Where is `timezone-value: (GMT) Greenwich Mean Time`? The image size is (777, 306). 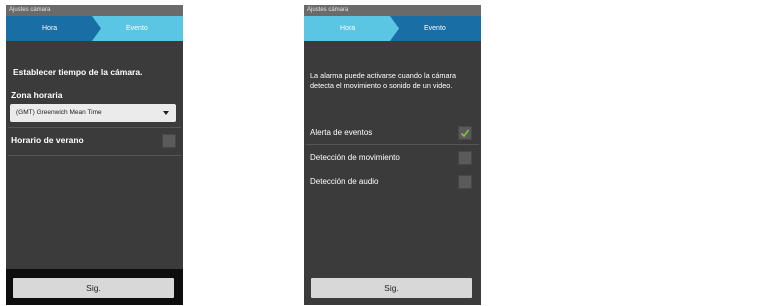 timezone-value: (GMT) Greenwich Mean Time is located at coordinates (59, 112).